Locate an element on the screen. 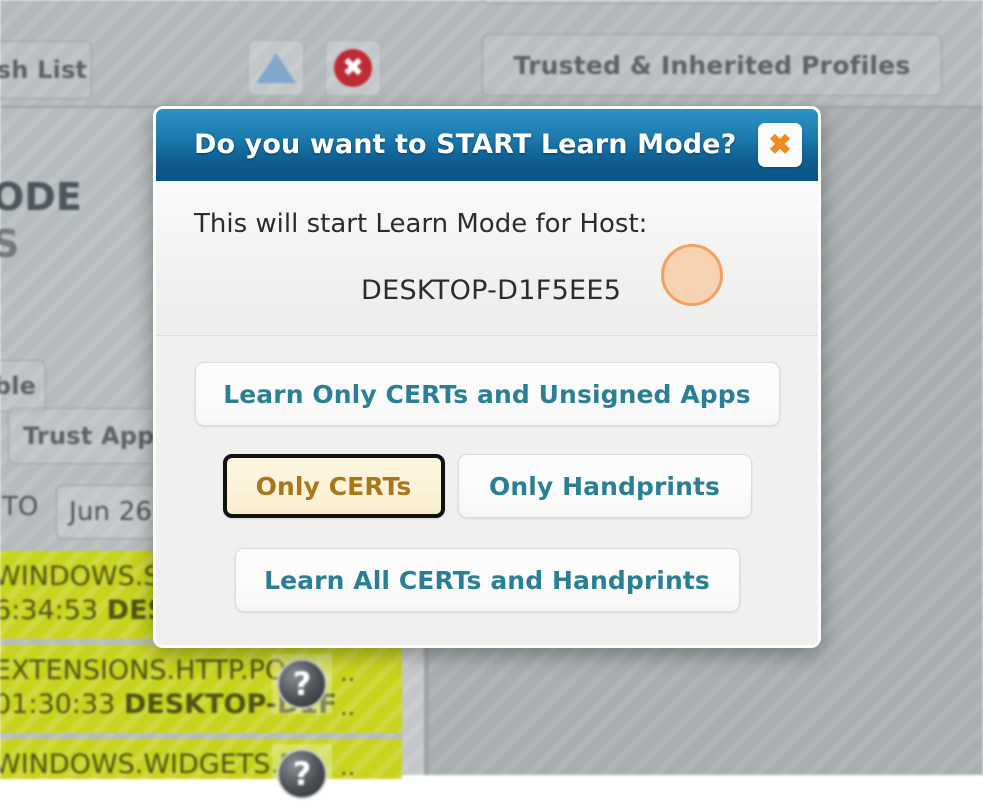 The height and width of the screenshot is (804, 983). delete-button: ✖ is located at coordinates (353, 68).